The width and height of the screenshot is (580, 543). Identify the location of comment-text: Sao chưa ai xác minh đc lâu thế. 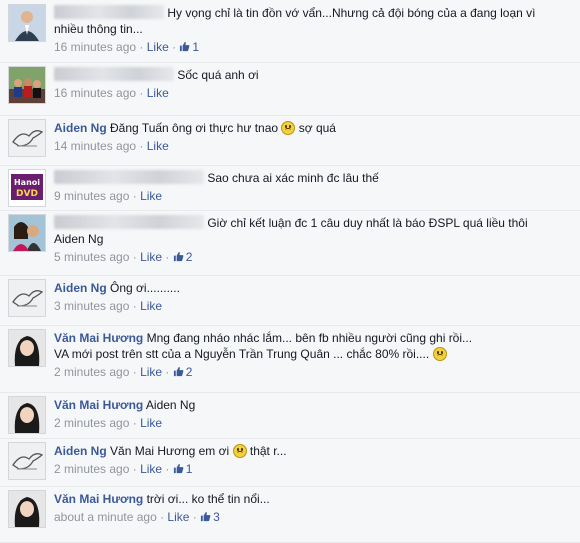
(293, 178).